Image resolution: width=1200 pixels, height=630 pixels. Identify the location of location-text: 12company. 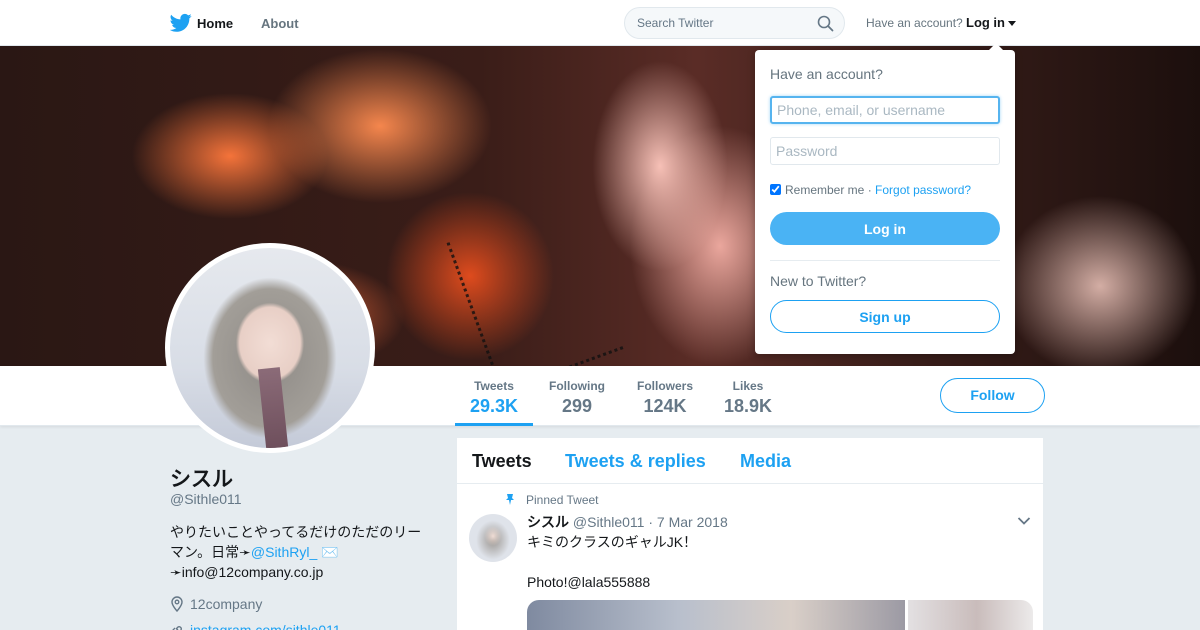
(226, 604).